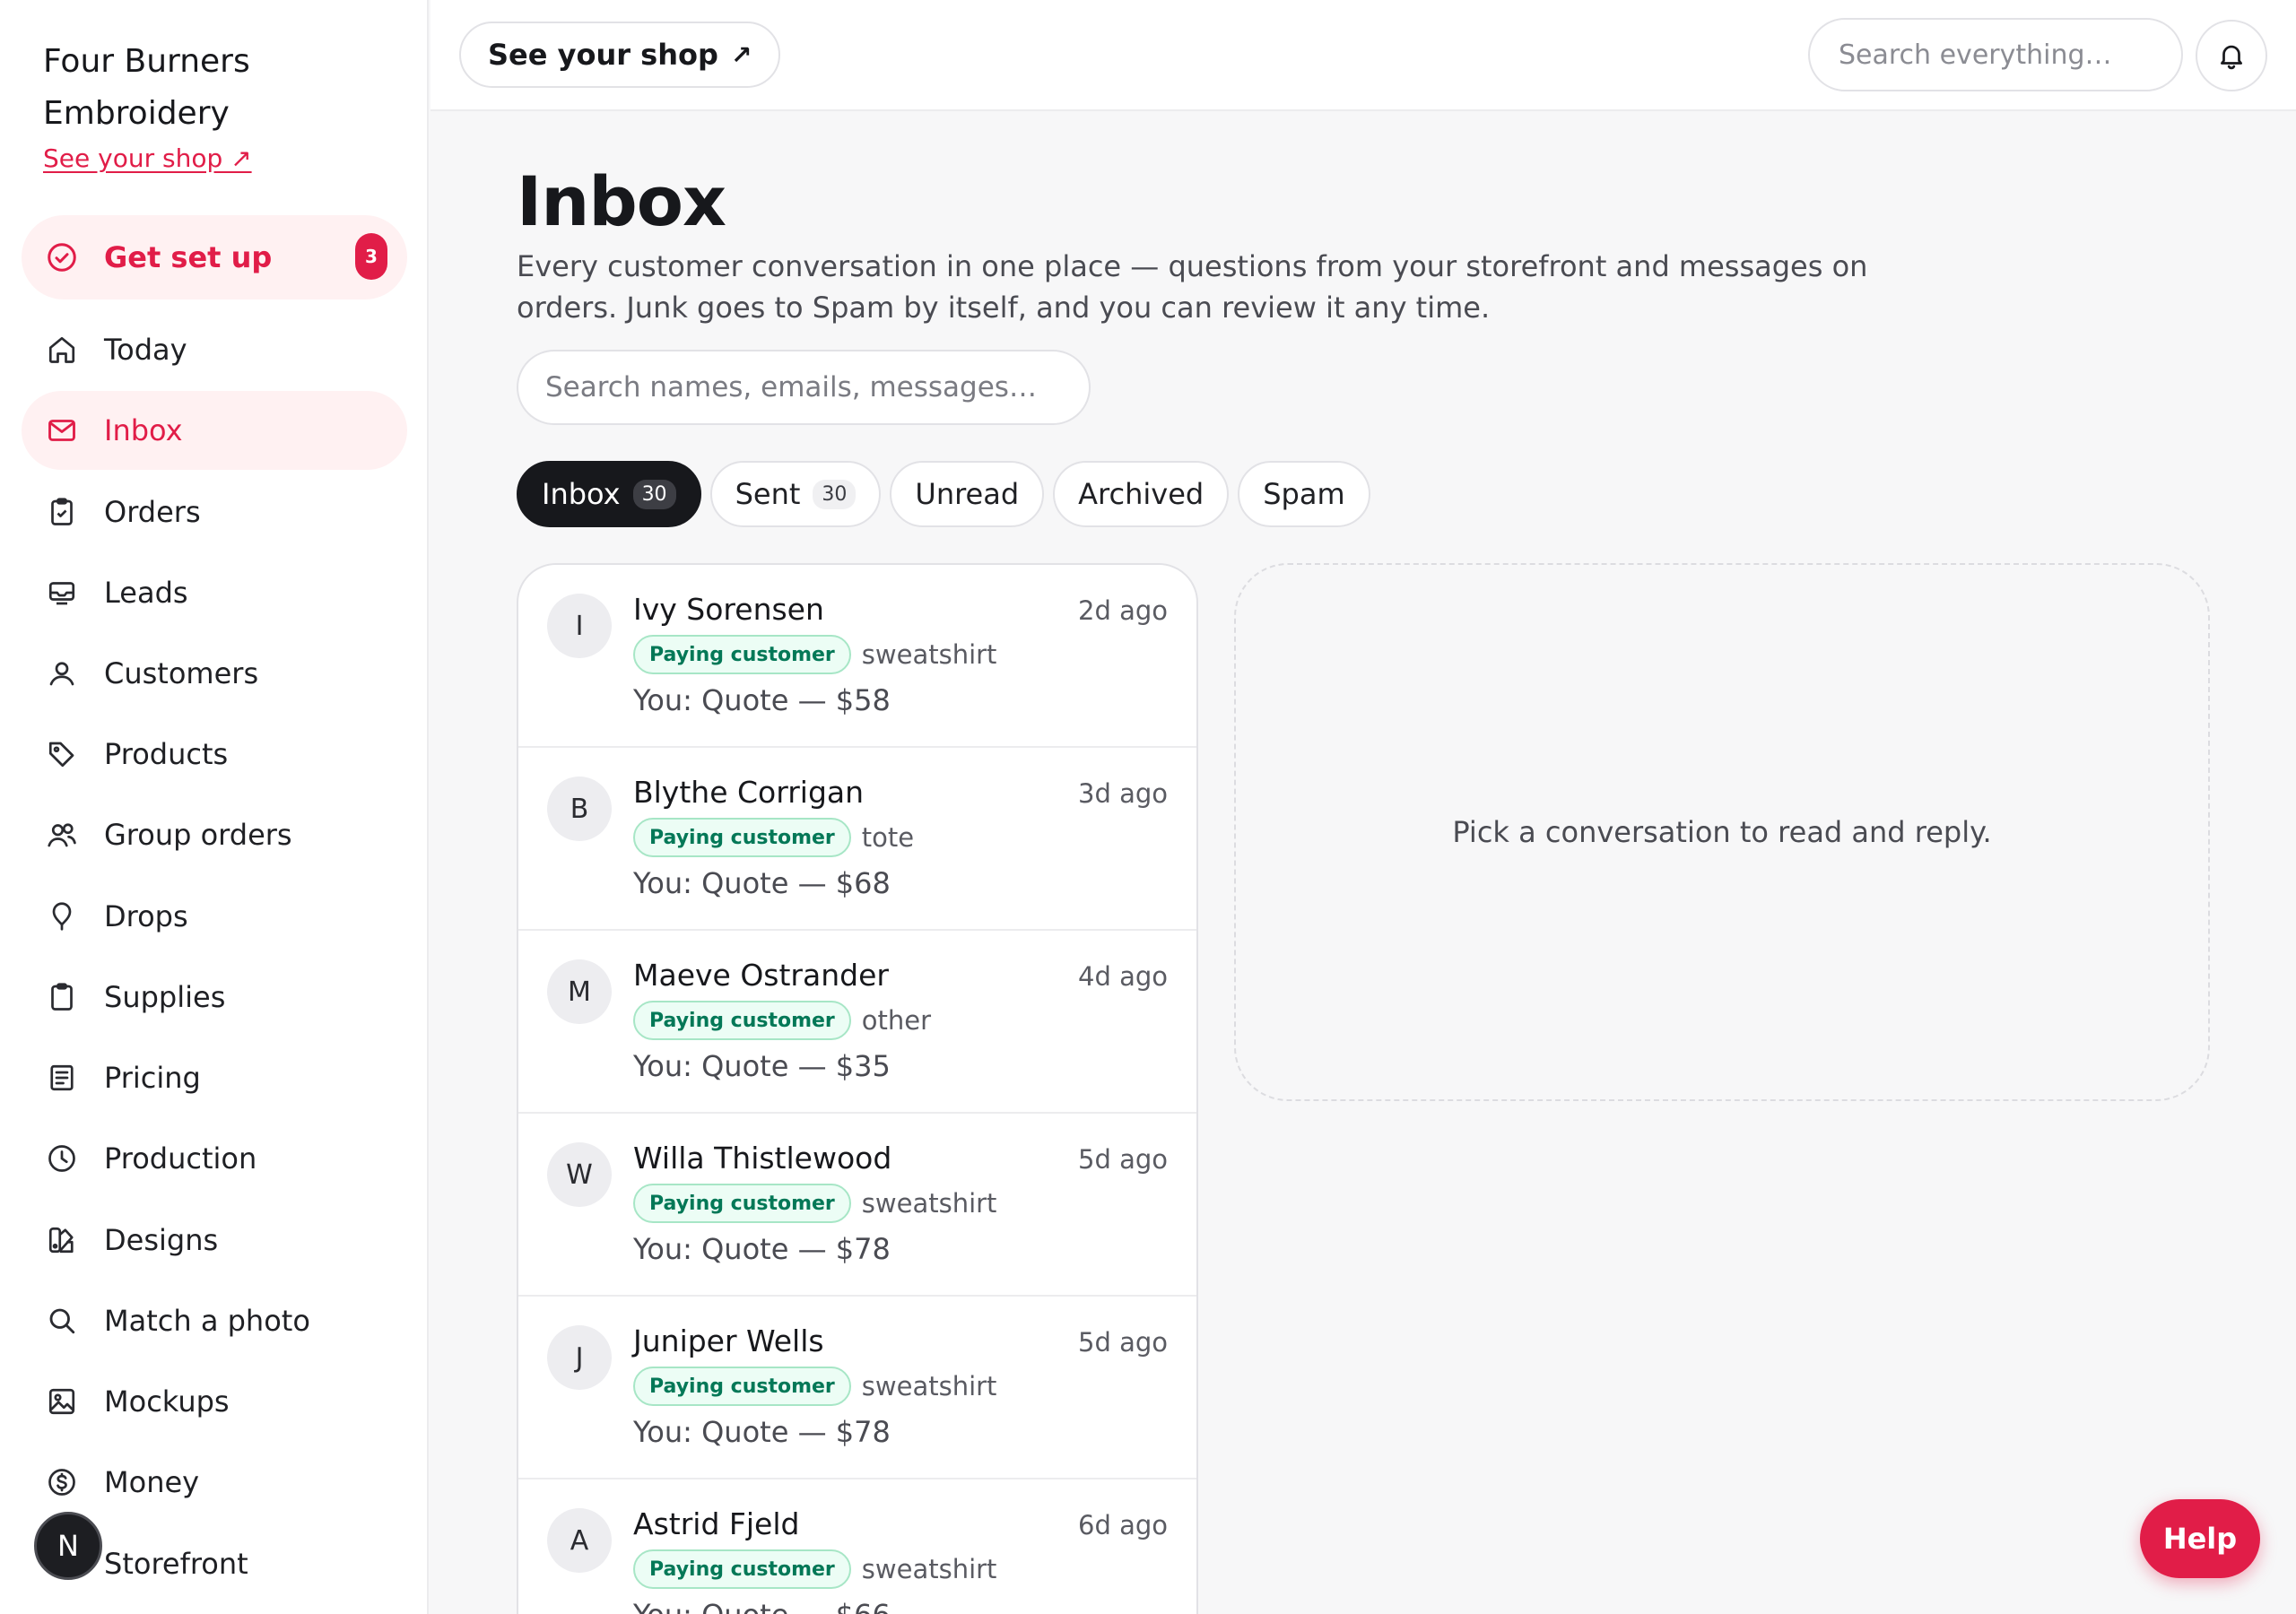 The height and width of the screenshot is (1614, 2296). Describe the element at coordinates (609, 494) in the screenshot. I see `tab-inbox: Inbox 30` at that location.